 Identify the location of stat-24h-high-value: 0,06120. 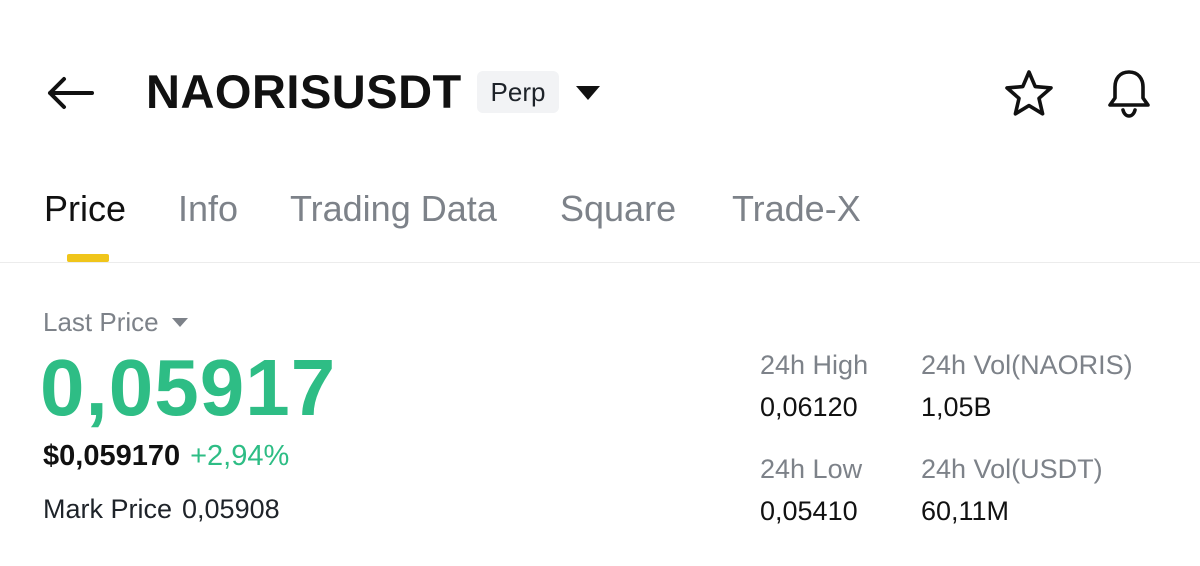
(809, 407).